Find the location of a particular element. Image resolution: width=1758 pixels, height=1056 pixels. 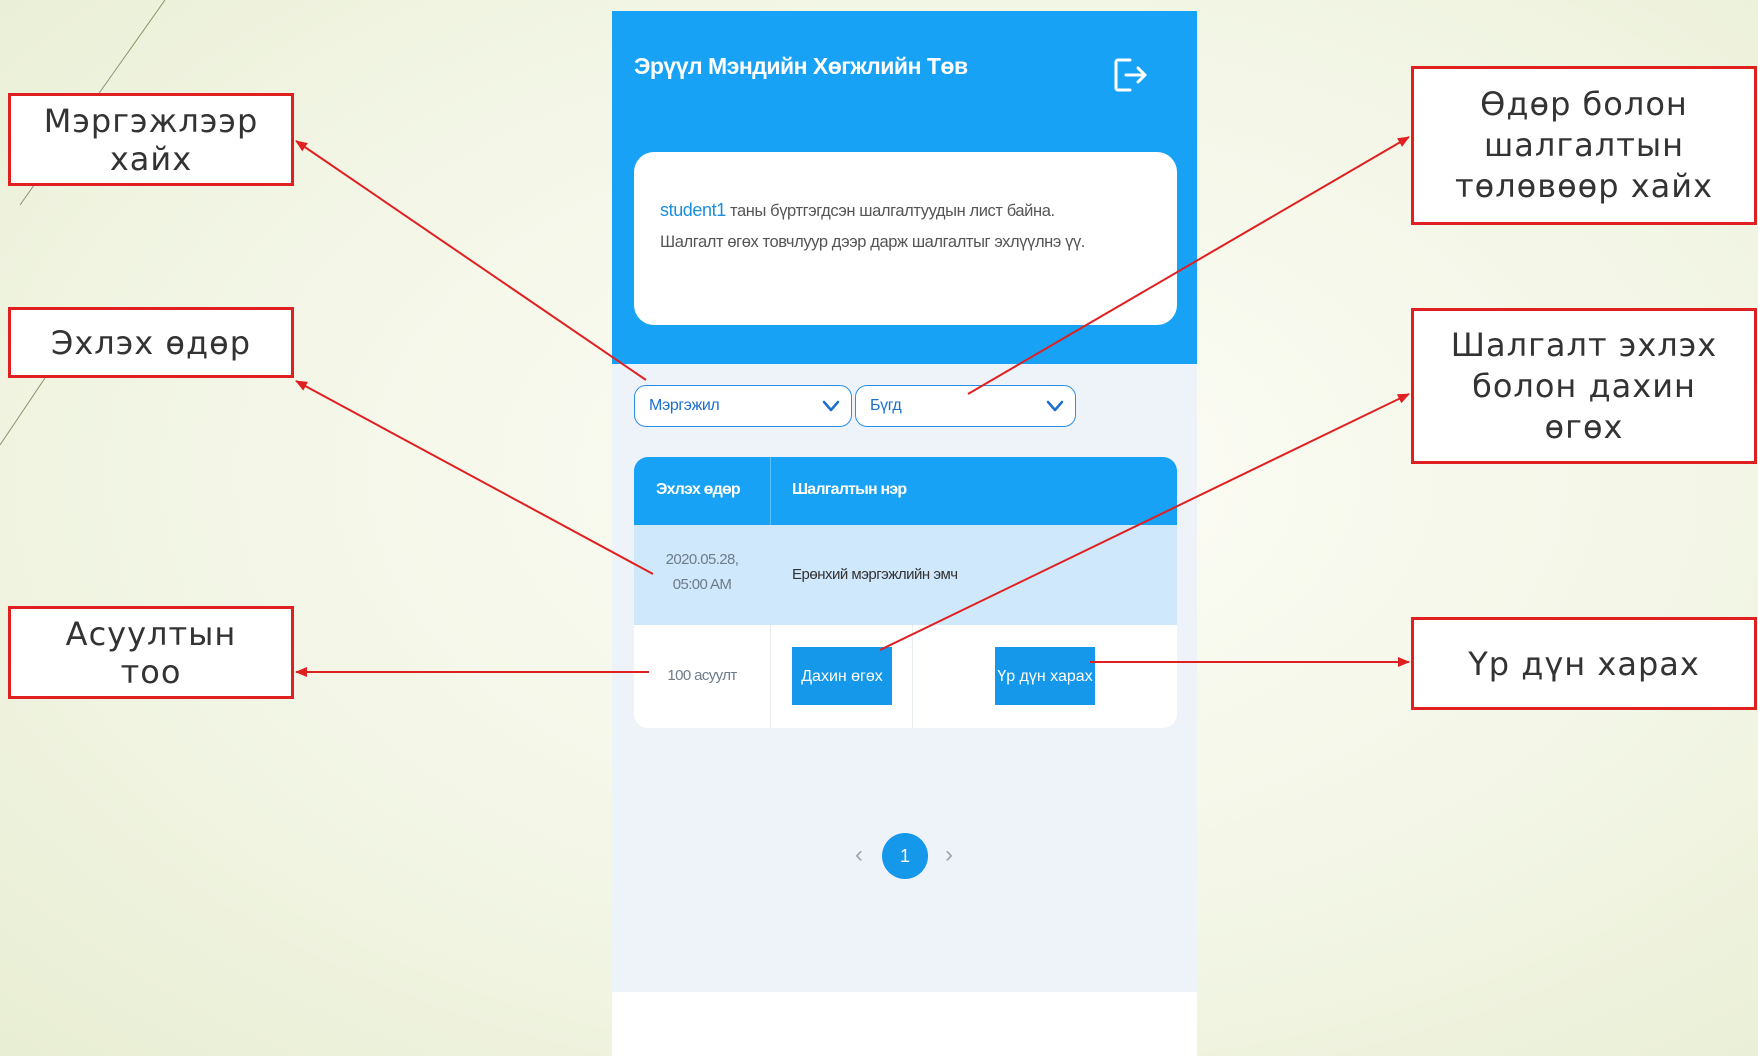

callout-text: Үр дүн харах is located at coordinates (1584, 663).